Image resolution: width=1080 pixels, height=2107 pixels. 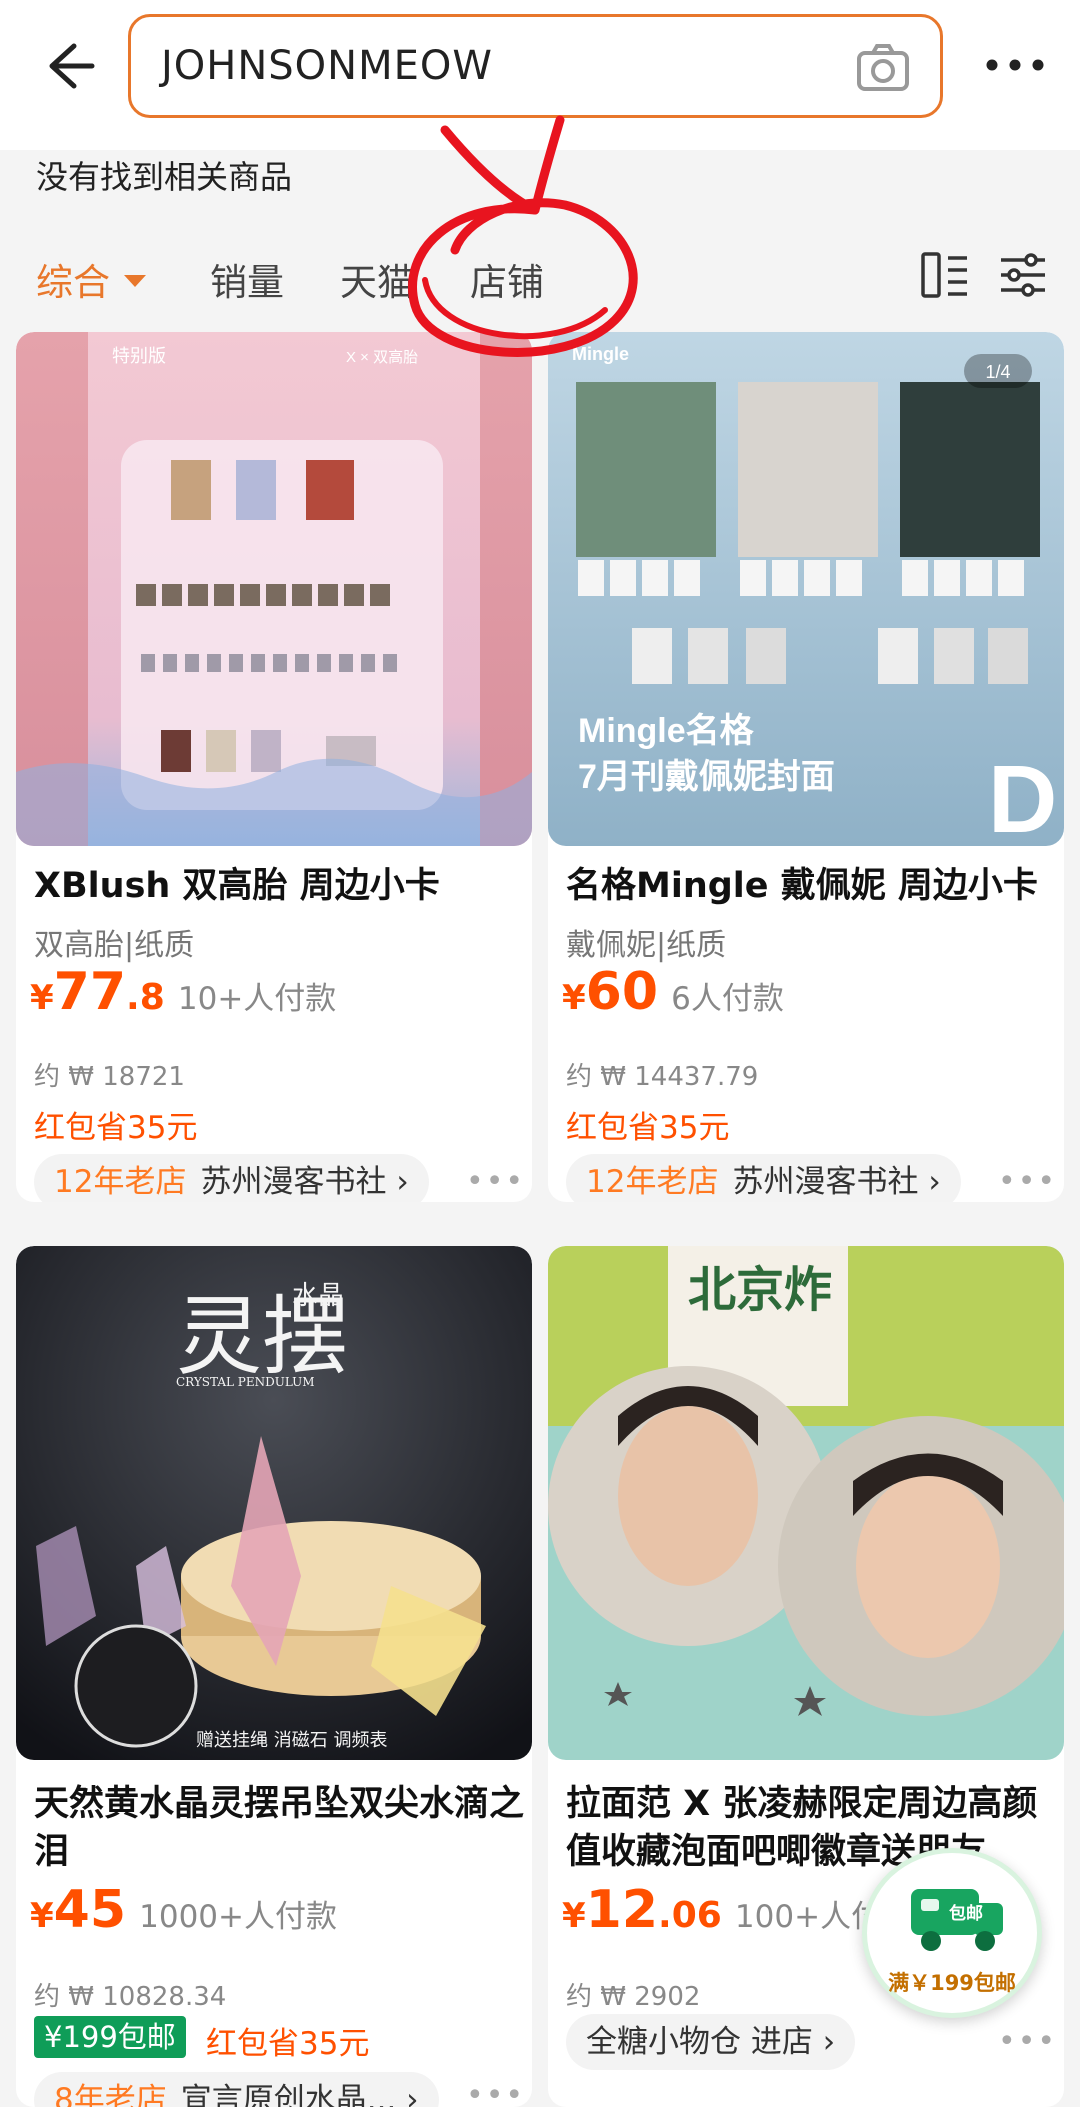 I want to click on float-badge-text: 满￥199包邮, so click(x=952, y=1983).